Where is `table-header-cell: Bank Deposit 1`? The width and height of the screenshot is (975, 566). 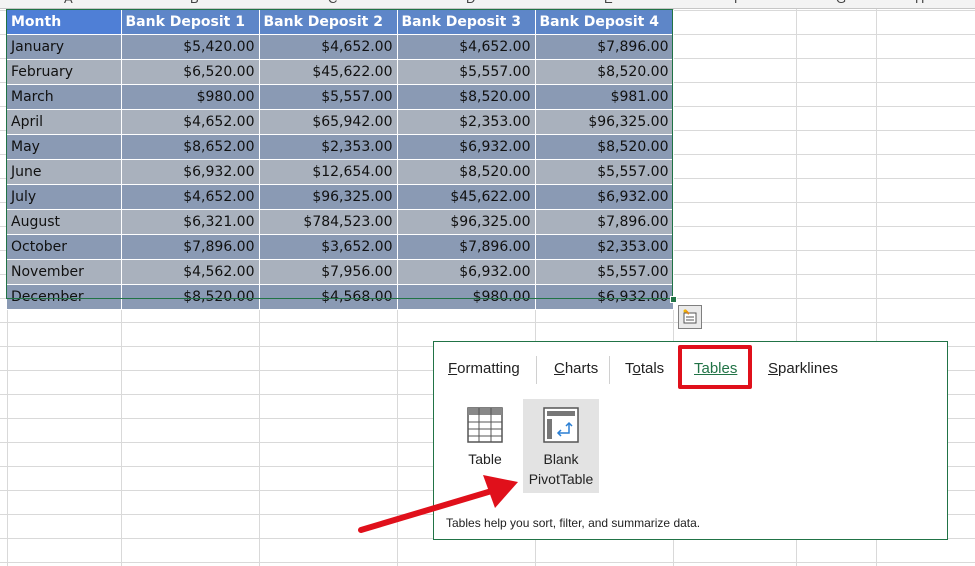 table-header-cell: Bank Deposit 1 is located at coordinates (190, 22).